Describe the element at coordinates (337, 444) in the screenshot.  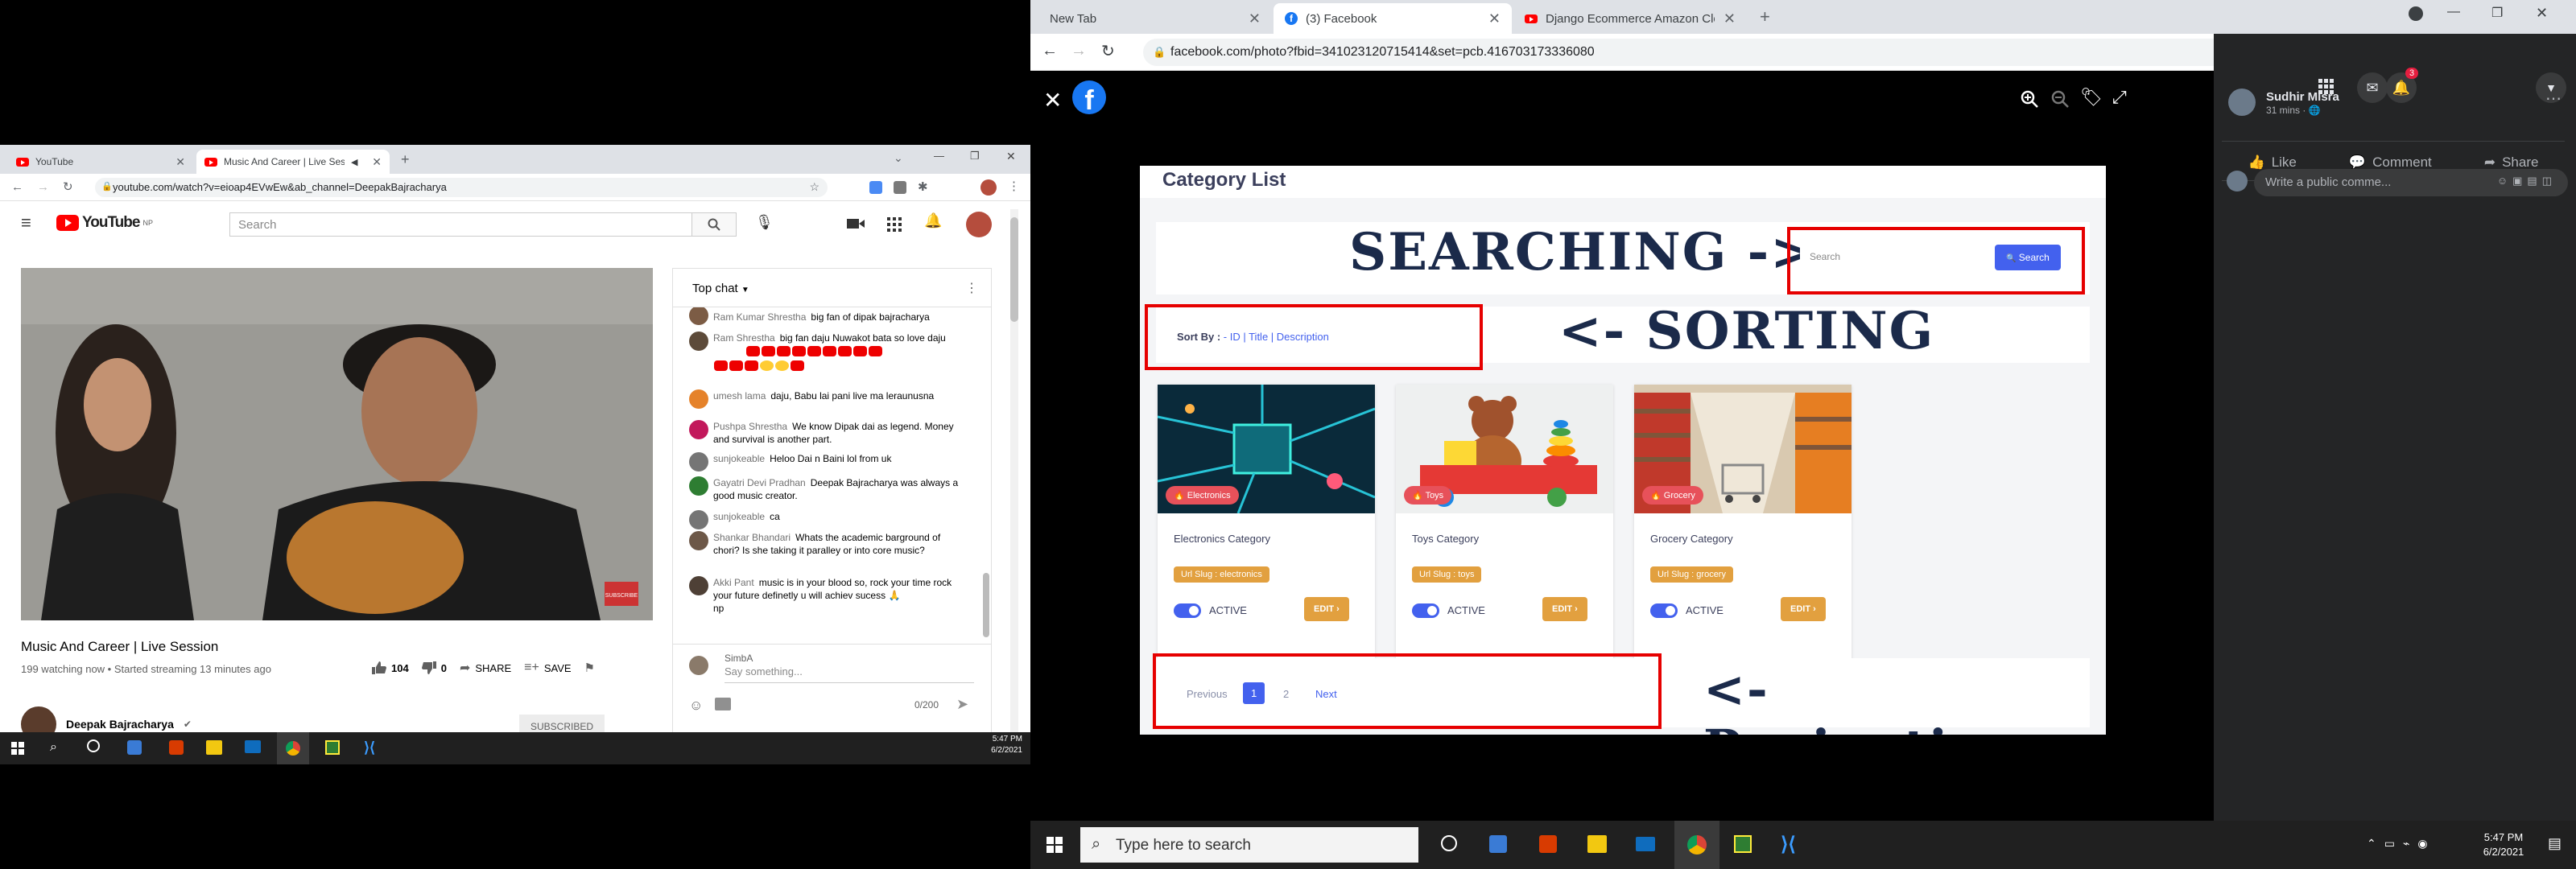
I see `video-player: SUBSCRIBE` at that location.